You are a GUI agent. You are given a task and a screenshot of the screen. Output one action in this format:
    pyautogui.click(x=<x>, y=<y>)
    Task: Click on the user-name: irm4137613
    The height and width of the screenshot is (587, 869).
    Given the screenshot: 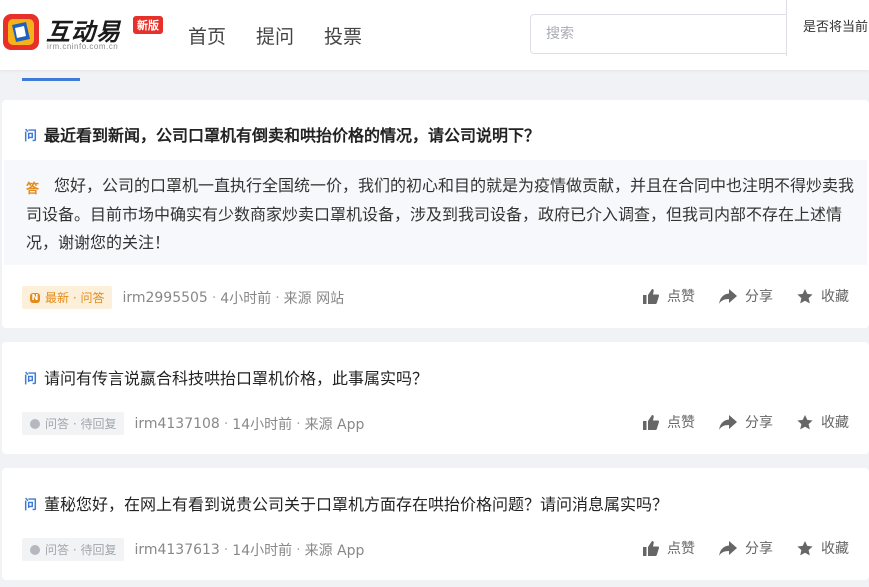 What is the action you would take?
    pyautogui.click(x=176, y=550)
    